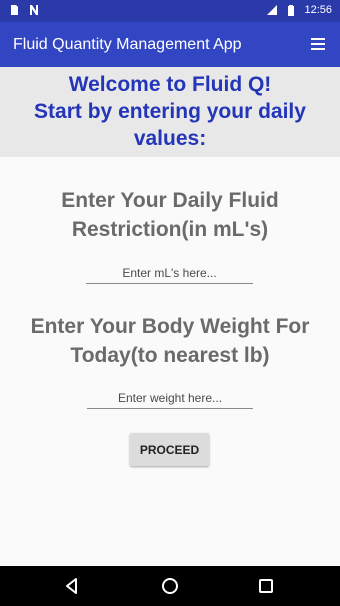  What do you see at coordinates (170, 200) in the screenshot?
I see `fluid-label-line: Enter Your Daily Fluid` at bounding box center [170, 200].